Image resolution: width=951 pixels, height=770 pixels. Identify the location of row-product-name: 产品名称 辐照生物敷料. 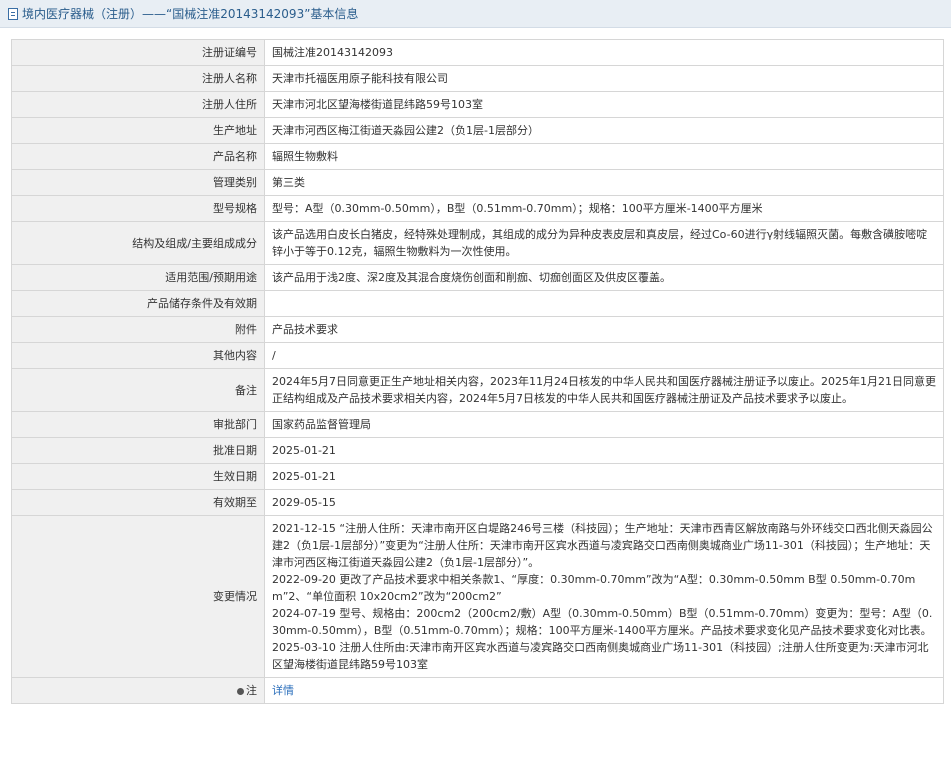
(477, 156).